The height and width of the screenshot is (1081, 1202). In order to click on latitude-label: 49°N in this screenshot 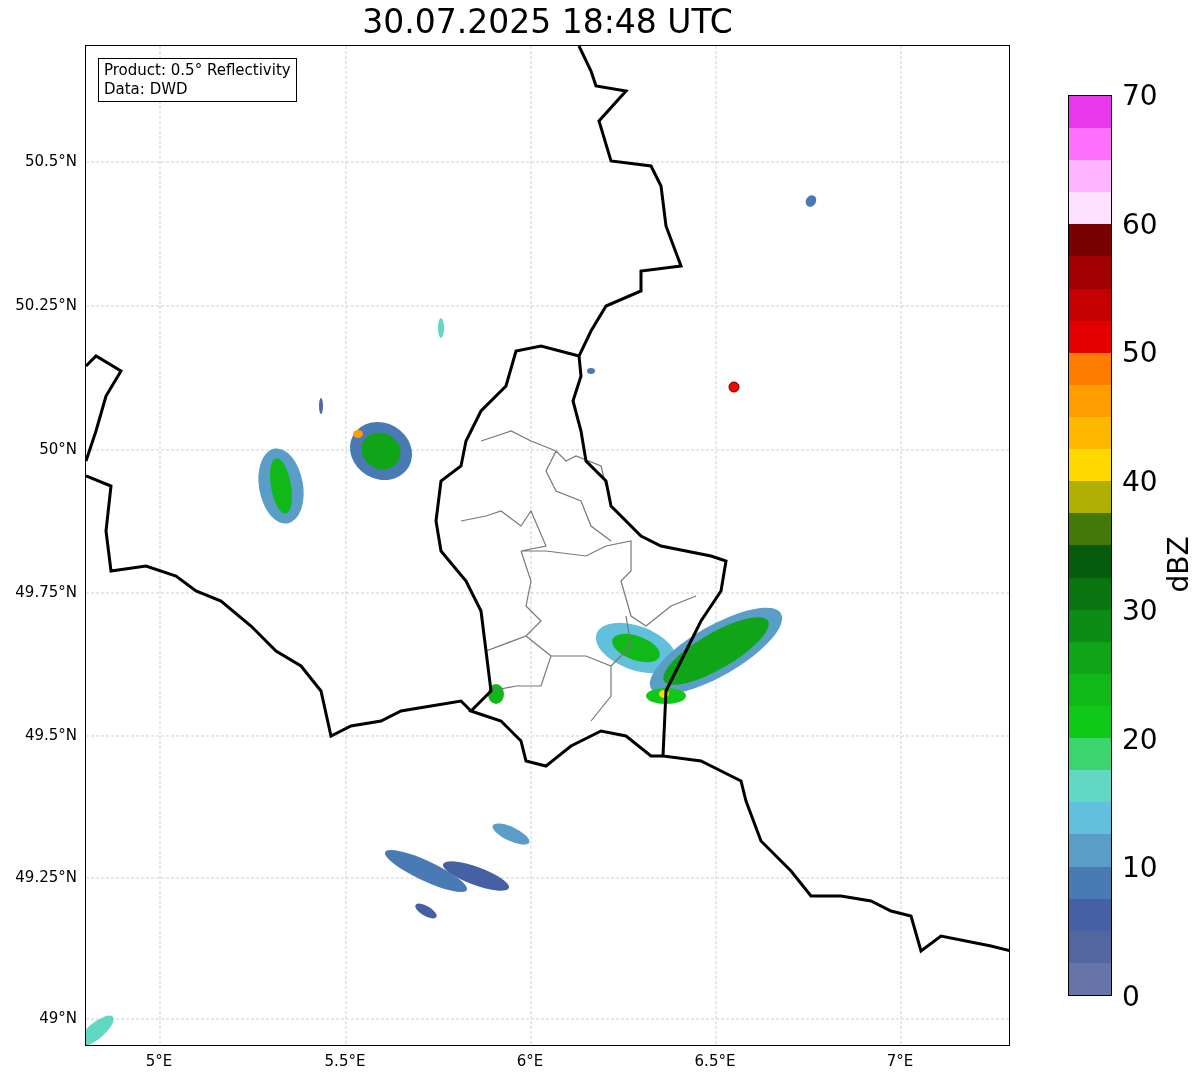, I will do `click(58, 1018)`.